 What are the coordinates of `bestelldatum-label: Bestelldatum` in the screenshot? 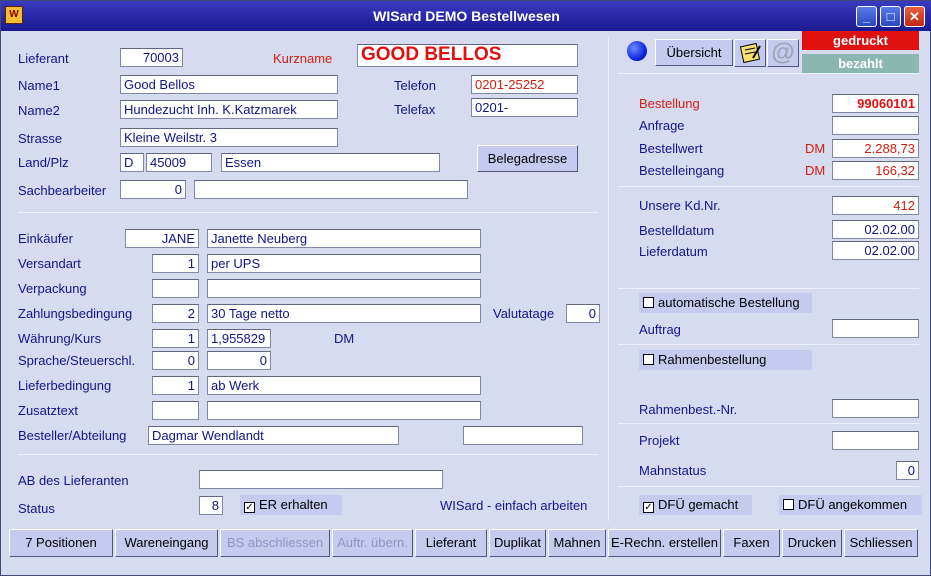 It's located at (677, 230).